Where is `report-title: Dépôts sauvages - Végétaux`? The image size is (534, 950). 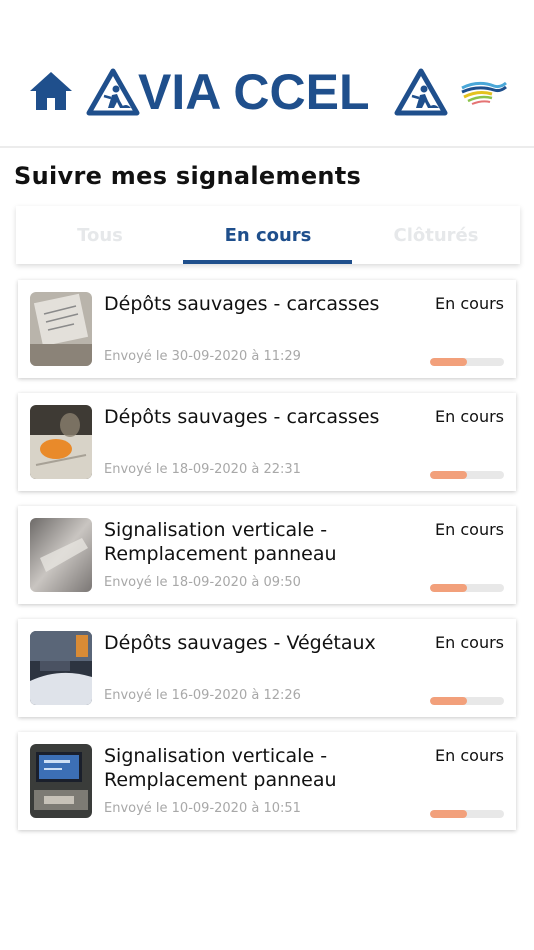 report-title: Dépôts sauvages - Végétaux is located at coordinates (240, 643).